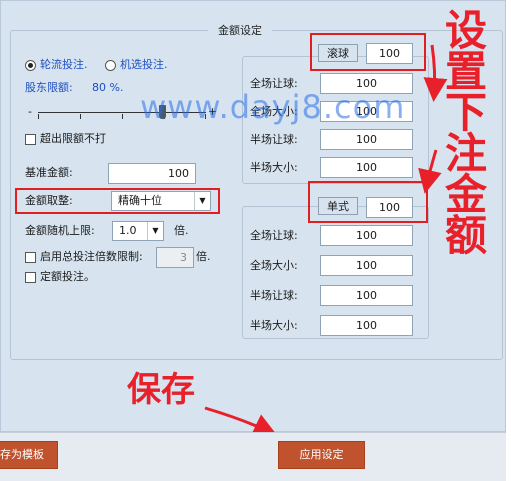  I want to click on footer-bar, so click(253, 456).